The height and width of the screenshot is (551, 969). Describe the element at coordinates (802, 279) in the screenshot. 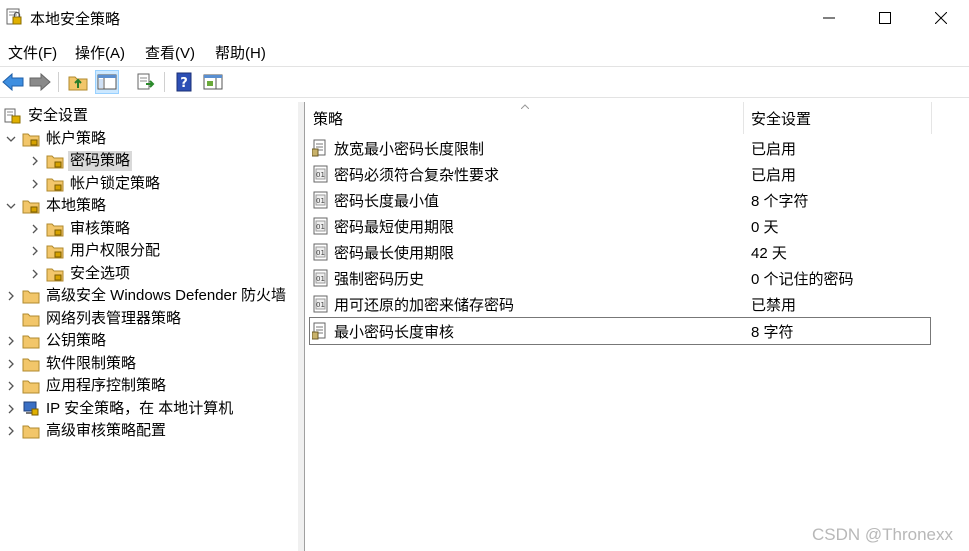

I see `policy-setting: 0 个记住的密码` at that location.